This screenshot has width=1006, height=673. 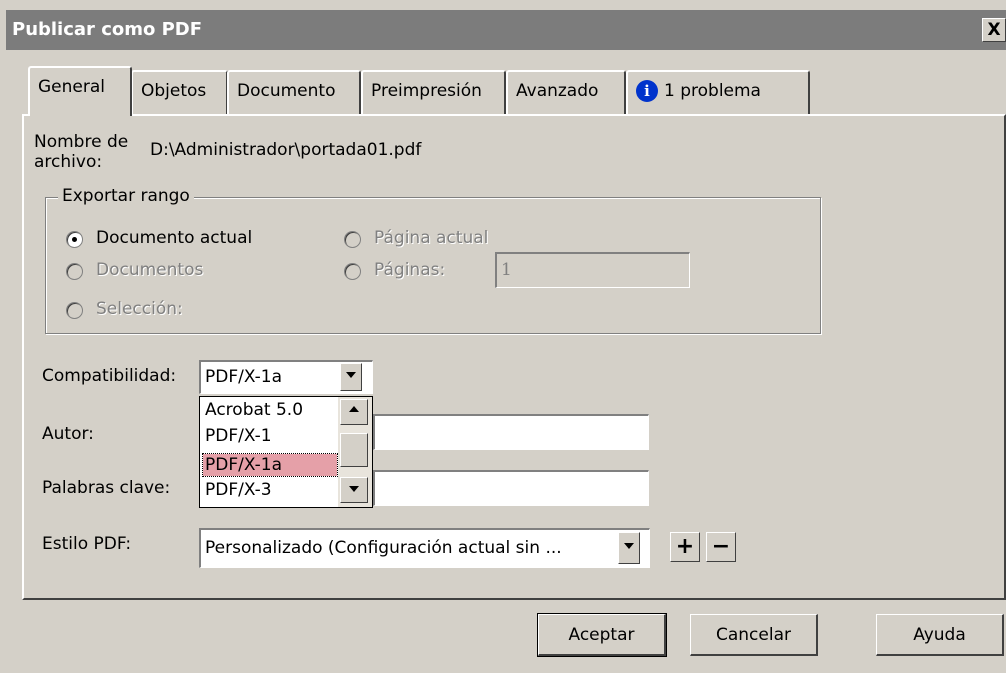 I want to click on radio-pagina-actual, so click(x=352, y=239).